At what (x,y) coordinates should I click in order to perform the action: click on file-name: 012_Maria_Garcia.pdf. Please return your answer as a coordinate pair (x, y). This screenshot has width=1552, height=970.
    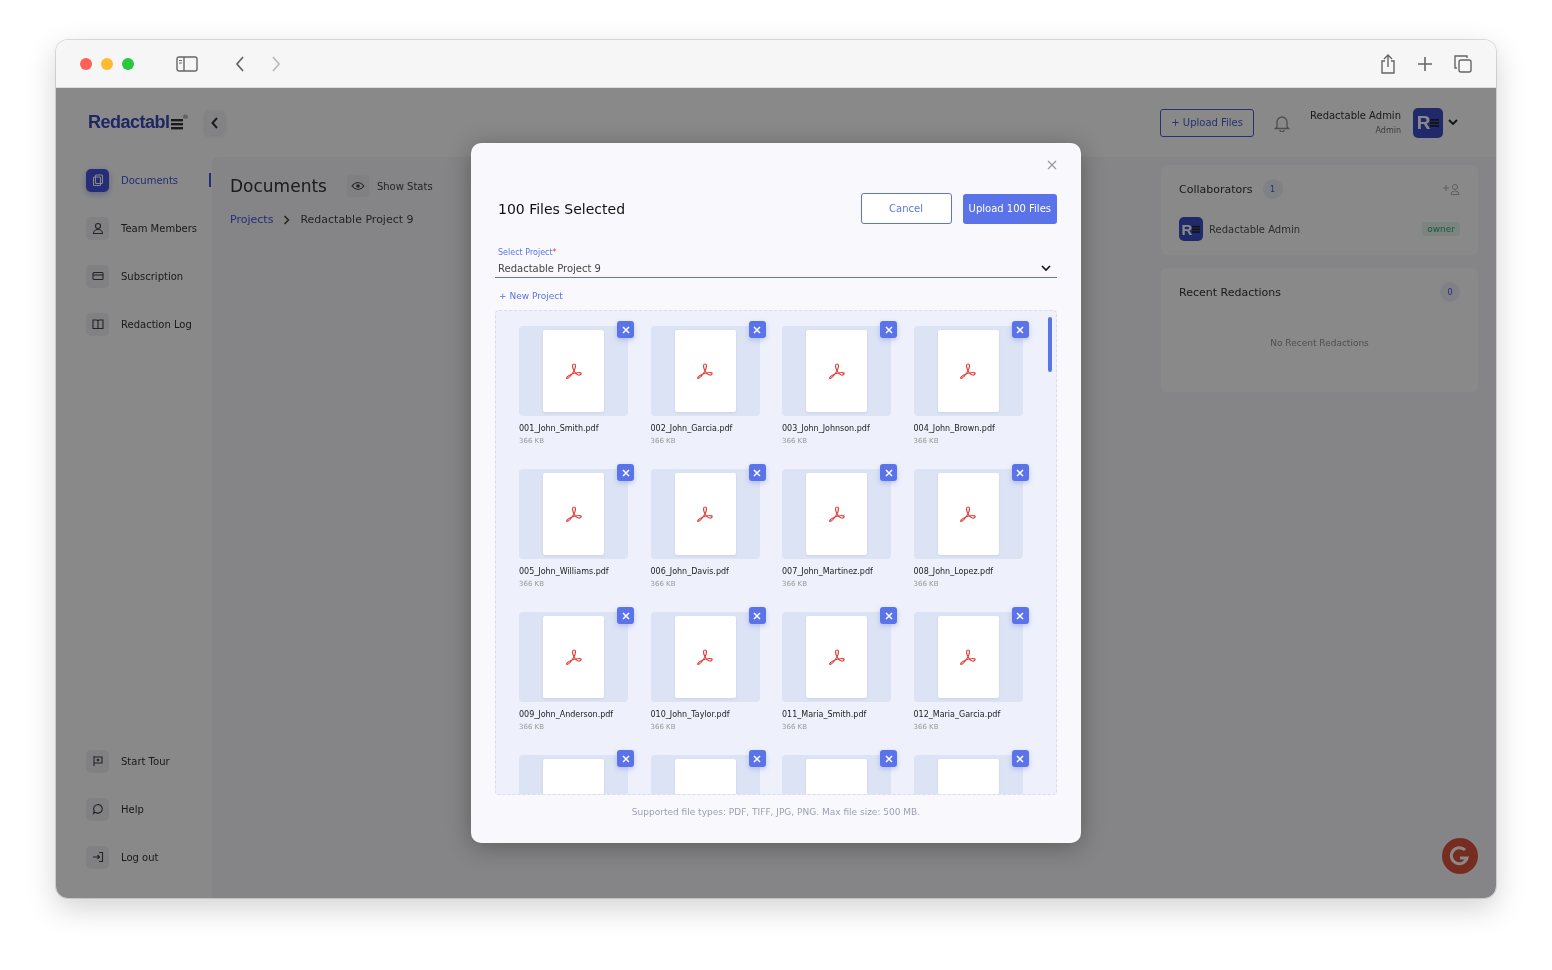
    Looking at the image, I should click on (957, 714).